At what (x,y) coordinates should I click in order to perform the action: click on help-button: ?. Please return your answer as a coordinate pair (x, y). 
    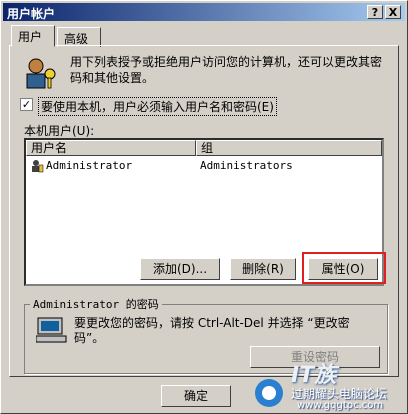
    Looking at the image, I should click on (375, 12).